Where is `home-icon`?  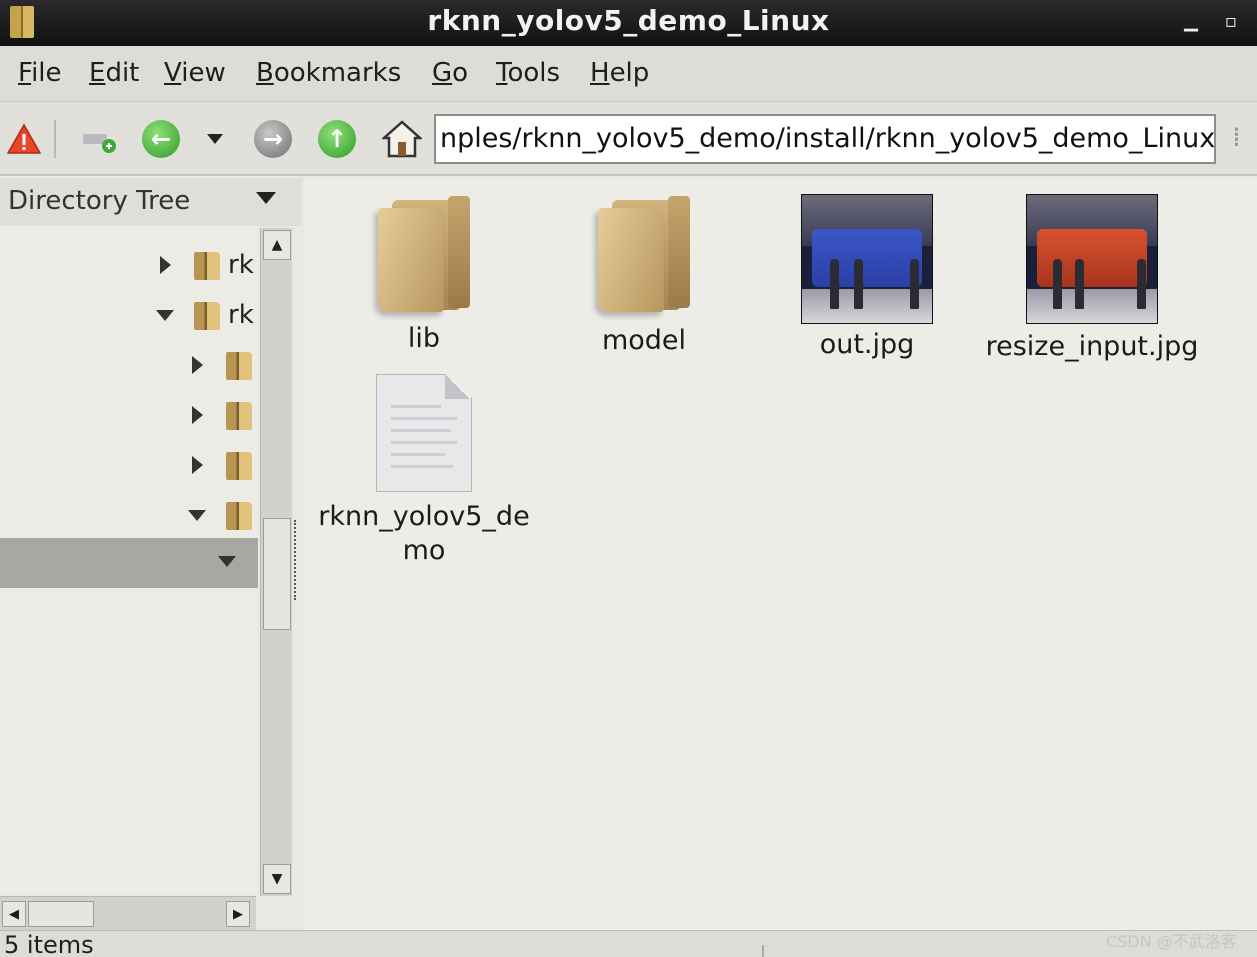 home-icon is located at coordinates (402, 139).